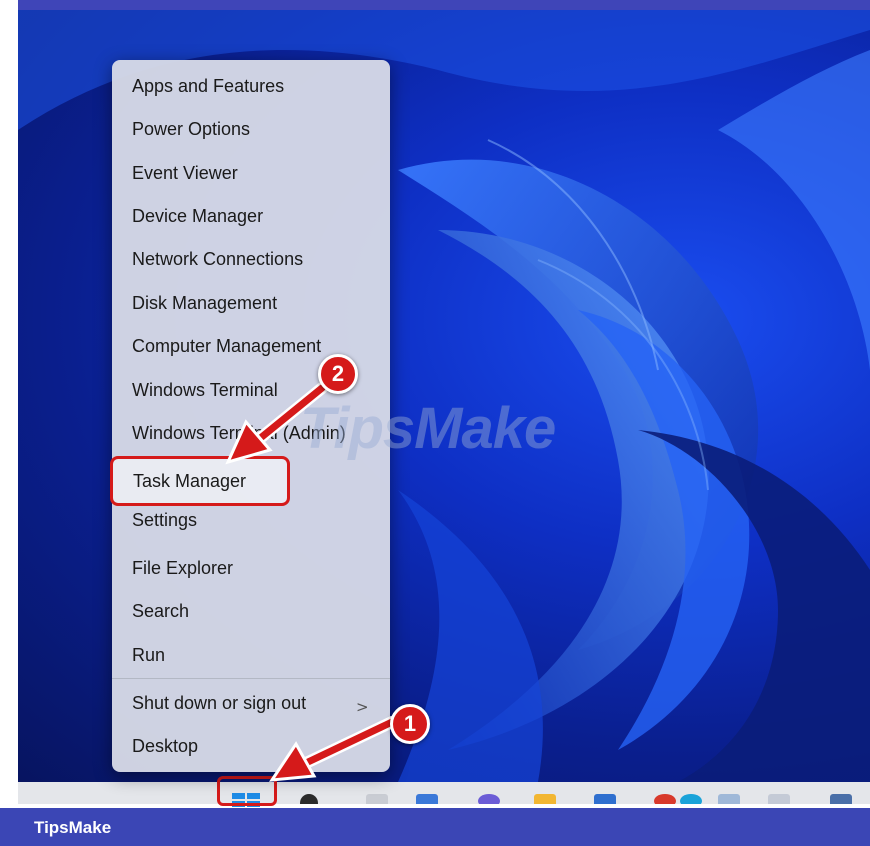 Image resolution: width=870 pixels, height=846 pixels. What do you see at coordinates (290, 414) in the screenshot?
I see `arrow-to-task-manager` at bounding box center [290, 414].